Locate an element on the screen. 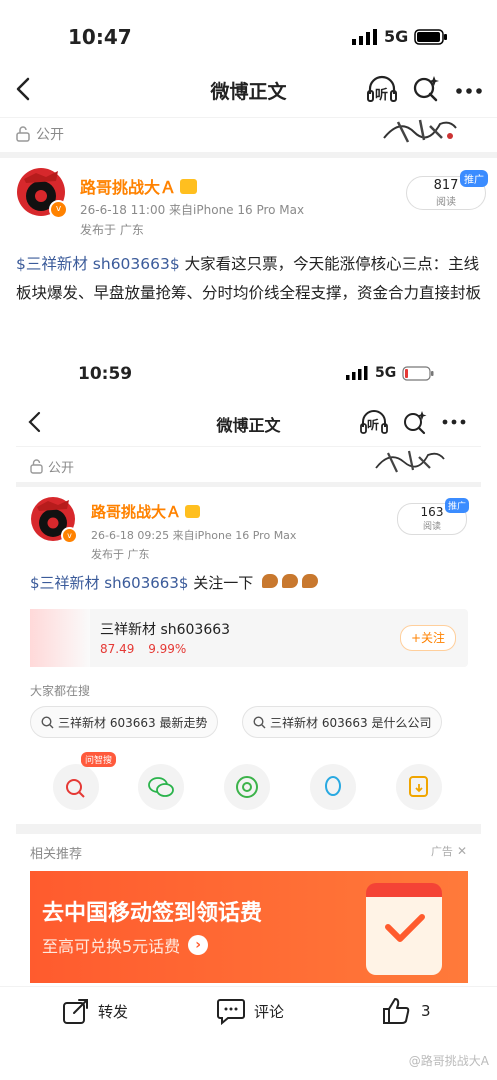 This screenshot has width=497, height=1080. search-chip-label: 三祥新材 603663 是什么公司 is located at coordinates (351, 722).